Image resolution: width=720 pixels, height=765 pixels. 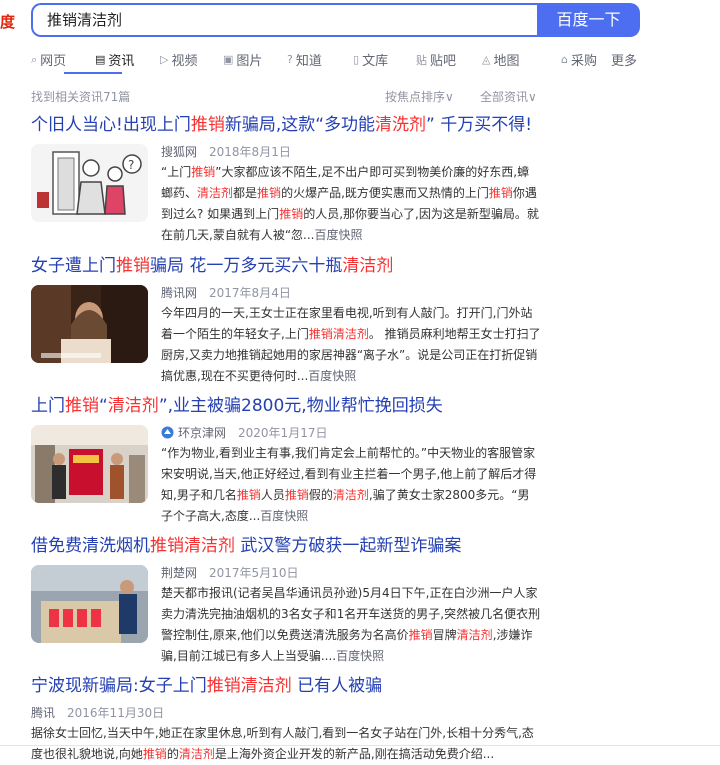 What do you see at coordinates (300, 125) in the screenshot?
I see `text-segment: 新骗局,这款“多功能` at bounding box center [300, 125].